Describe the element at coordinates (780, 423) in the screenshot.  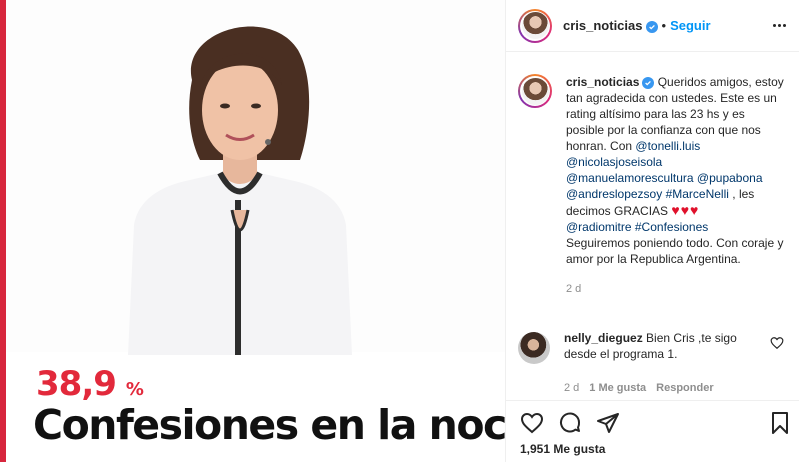
I see `bookmark-icon` at that location.